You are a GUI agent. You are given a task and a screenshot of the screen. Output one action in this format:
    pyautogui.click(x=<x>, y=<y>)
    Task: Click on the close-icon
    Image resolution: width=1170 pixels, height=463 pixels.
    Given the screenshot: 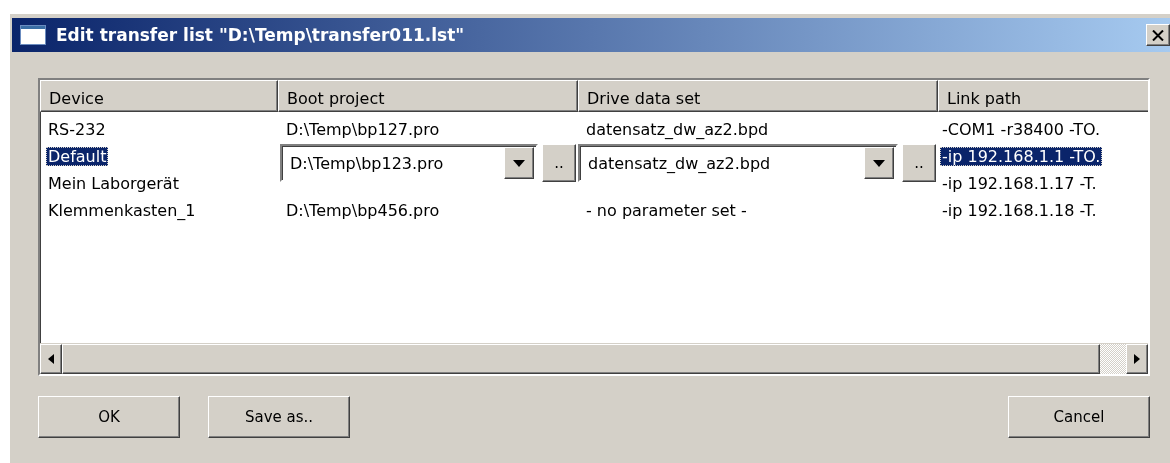 What is the action you would take?
    pyautogui.click(x=1158, y=35)
    